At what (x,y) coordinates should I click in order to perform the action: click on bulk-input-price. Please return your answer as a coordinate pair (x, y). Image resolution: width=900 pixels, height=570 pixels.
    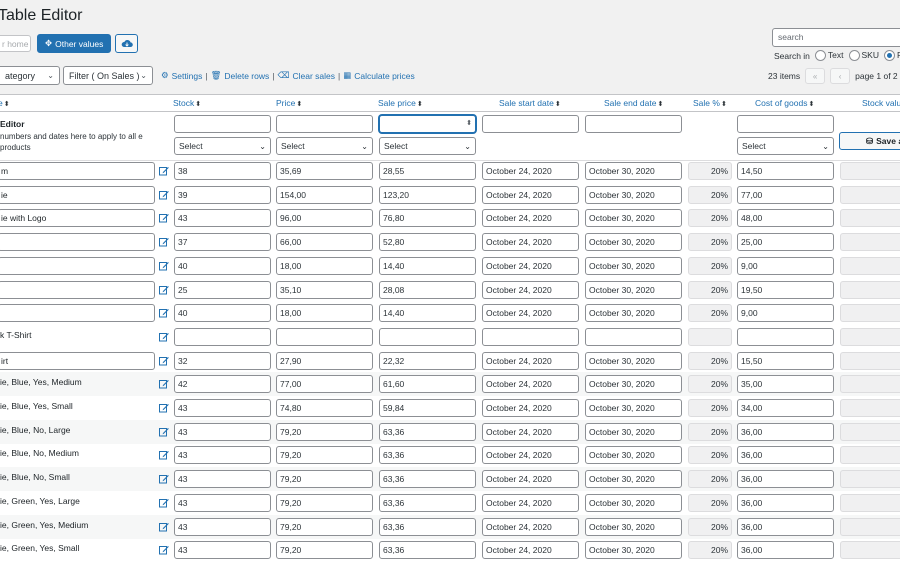
    Looking at the image, I should click on (324, 124).